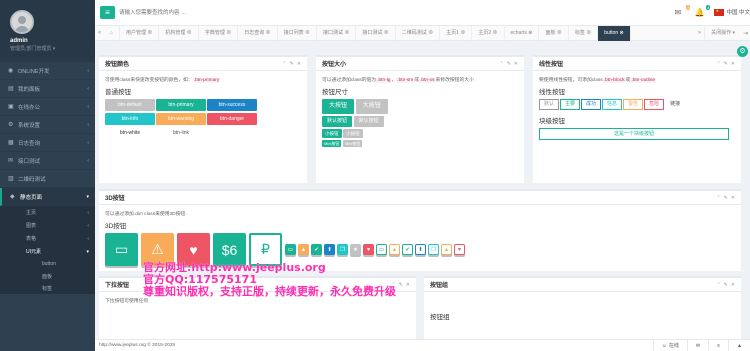 This screenshot has height=351, width=750. Describe the element at coordinates (47, 107) in the screenshot. I see `sidebar-item: ▣ 在线办公 ‹` at that location.